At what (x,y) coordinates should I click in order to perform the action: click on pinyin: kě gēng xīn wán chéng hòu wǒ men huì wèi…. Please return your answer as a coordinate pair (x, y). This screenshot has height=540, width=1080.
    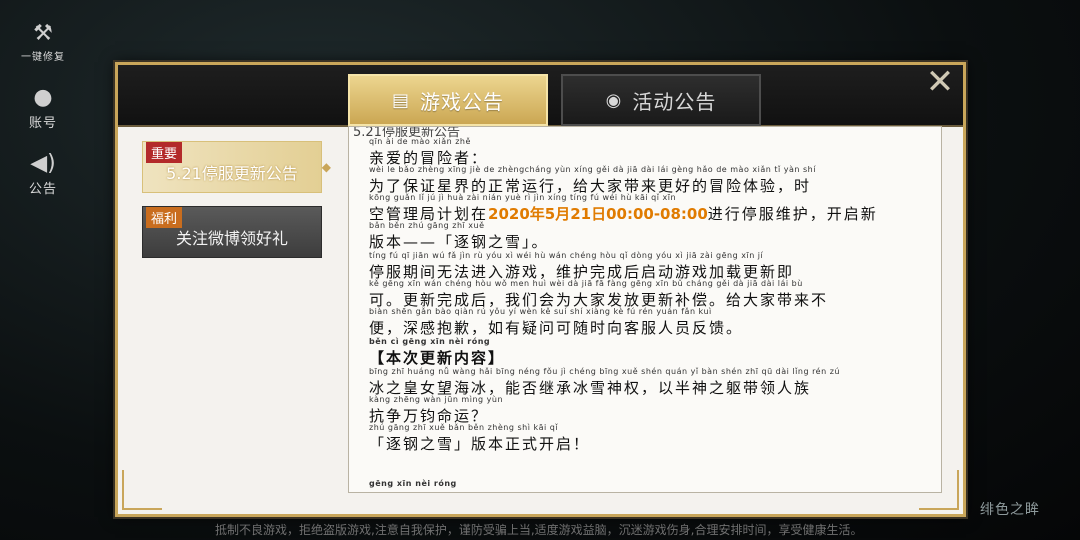
    Looking at the image, I should click on (586, 283).